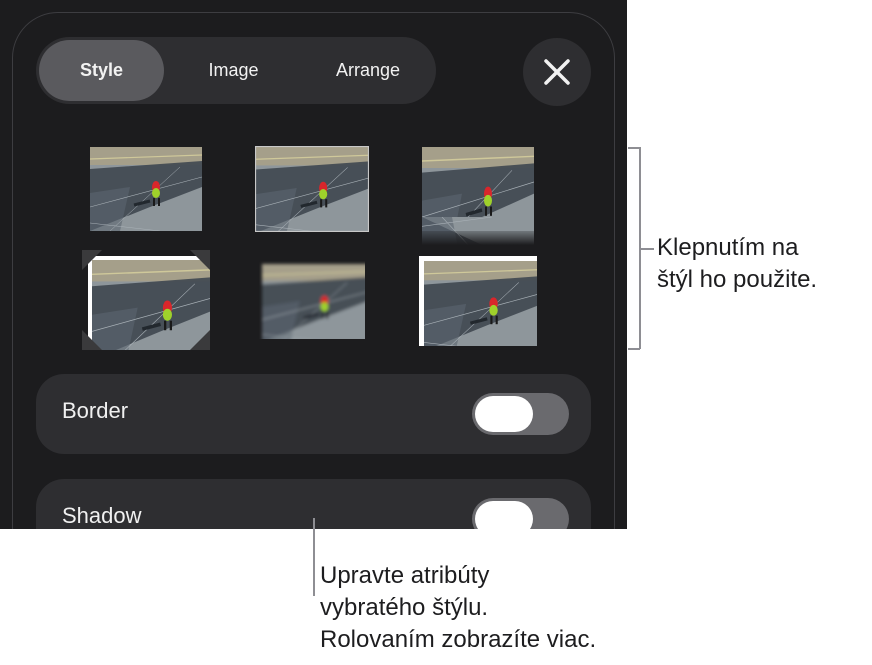  I want to click on bracket-pointer, so click(647, 249).